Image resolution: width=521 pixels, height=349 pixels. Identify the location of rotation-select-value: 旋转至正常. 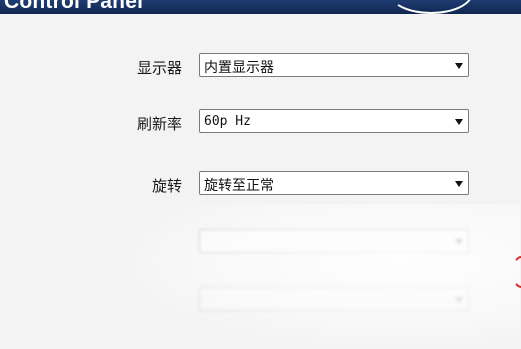
(239, 186).